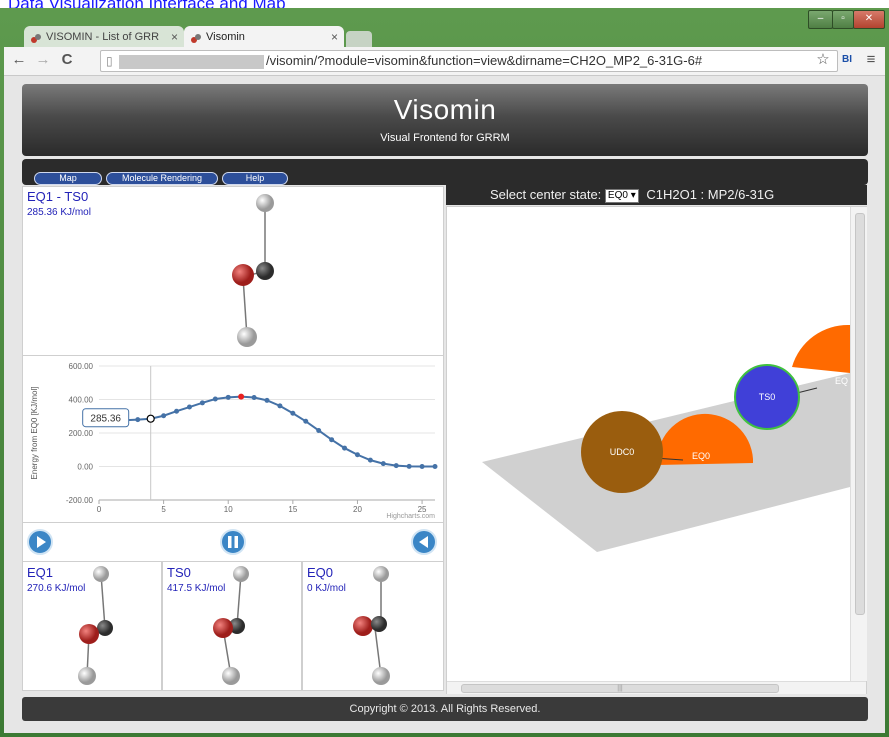  What do you see at coordinates (410, 516) in the screenshot?
I see `chart-credit: Highcharts.com` at bounding box center [410, 516].